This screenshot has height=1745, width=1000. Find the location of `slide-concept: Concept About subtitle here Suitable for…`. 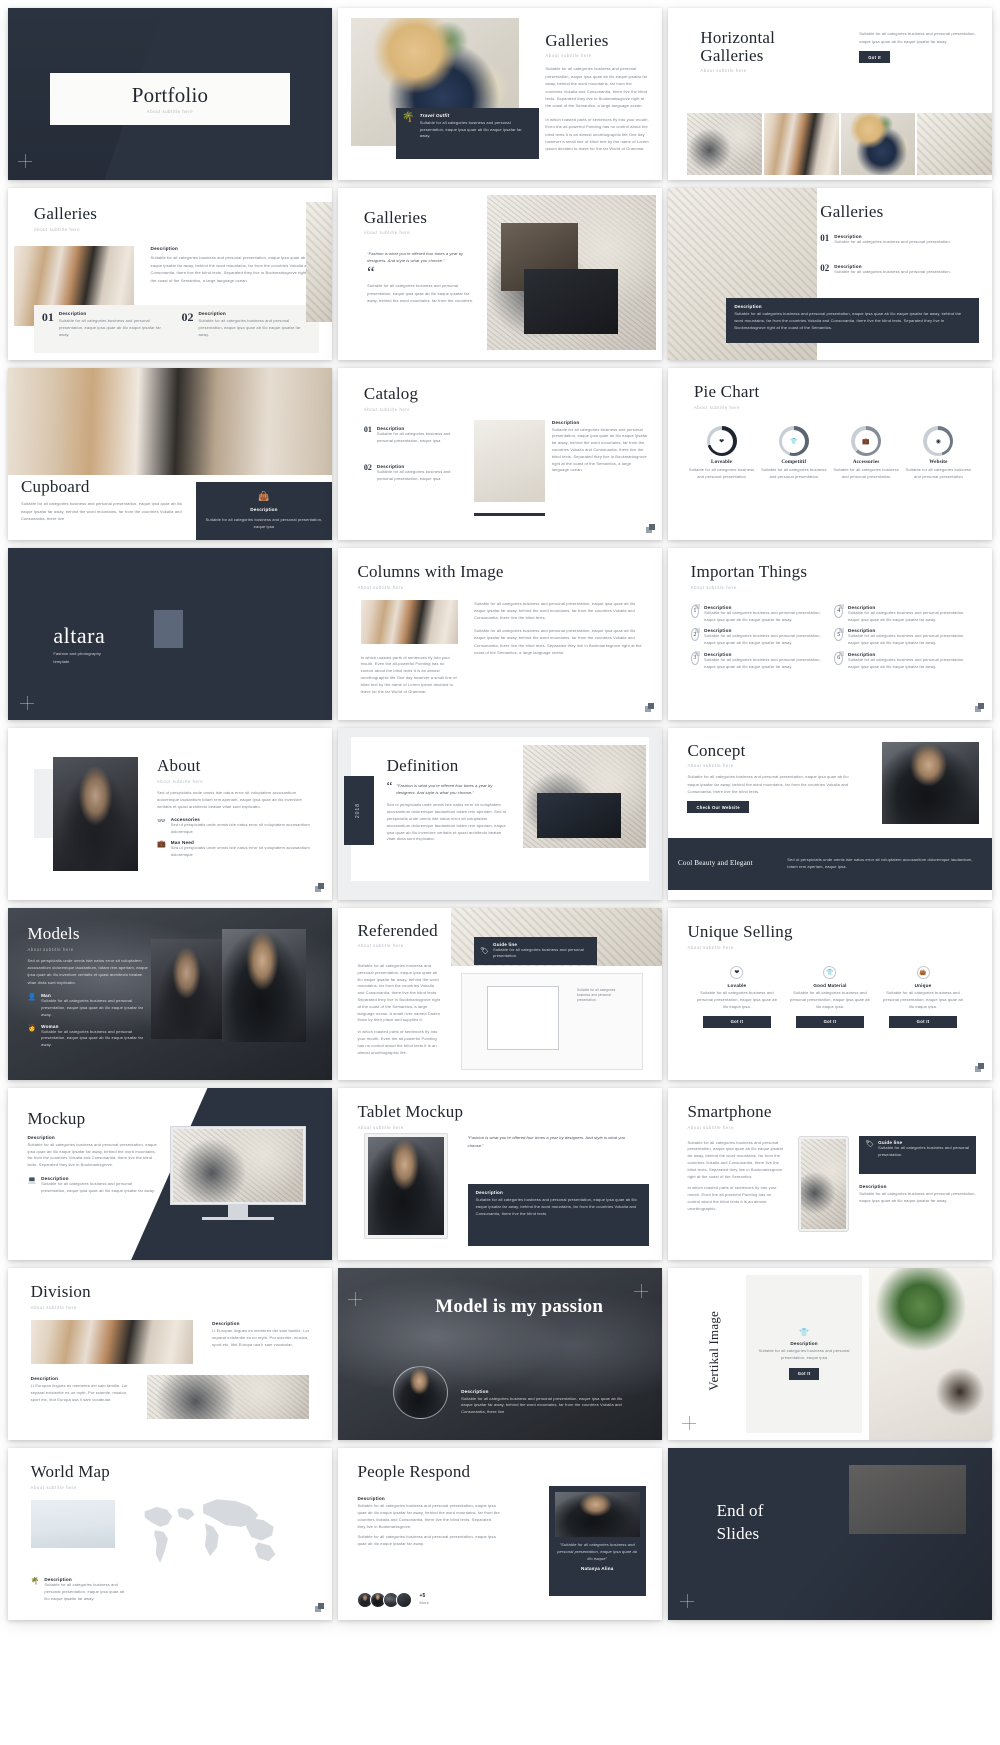

slide-concept: Concept About subtitle here Suitable for… is located at coordinates (830, 814).